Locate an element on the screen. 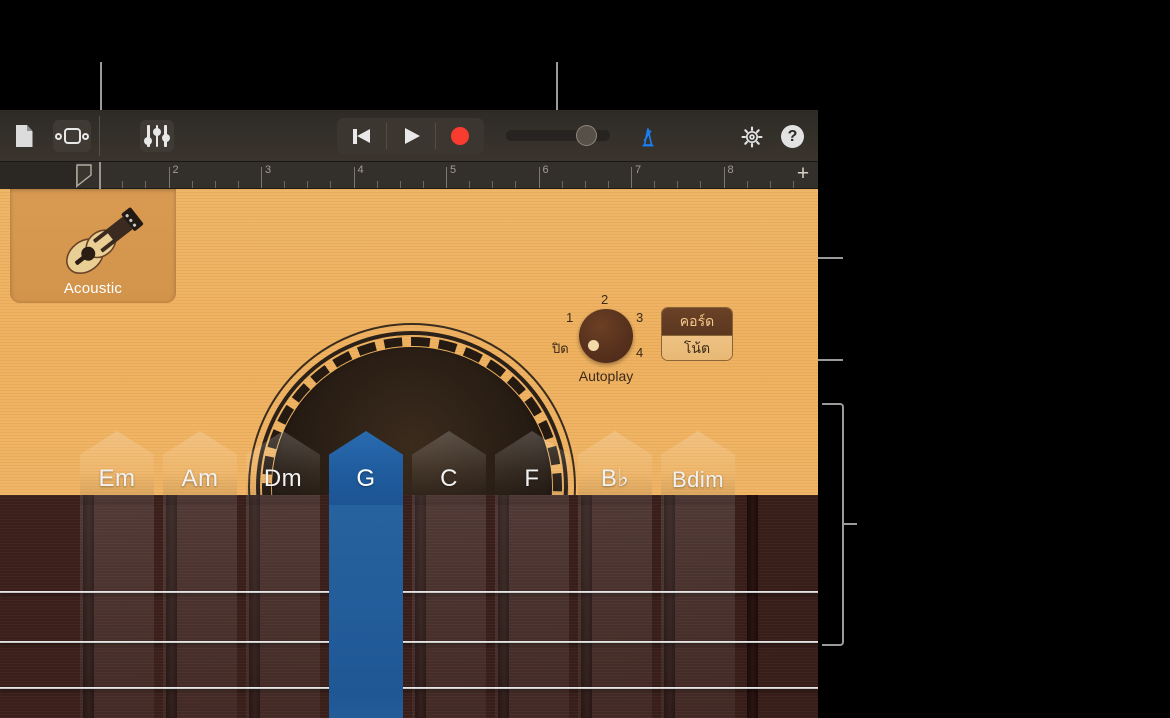  chord-button-F: F is located at coordinates (532, 468).